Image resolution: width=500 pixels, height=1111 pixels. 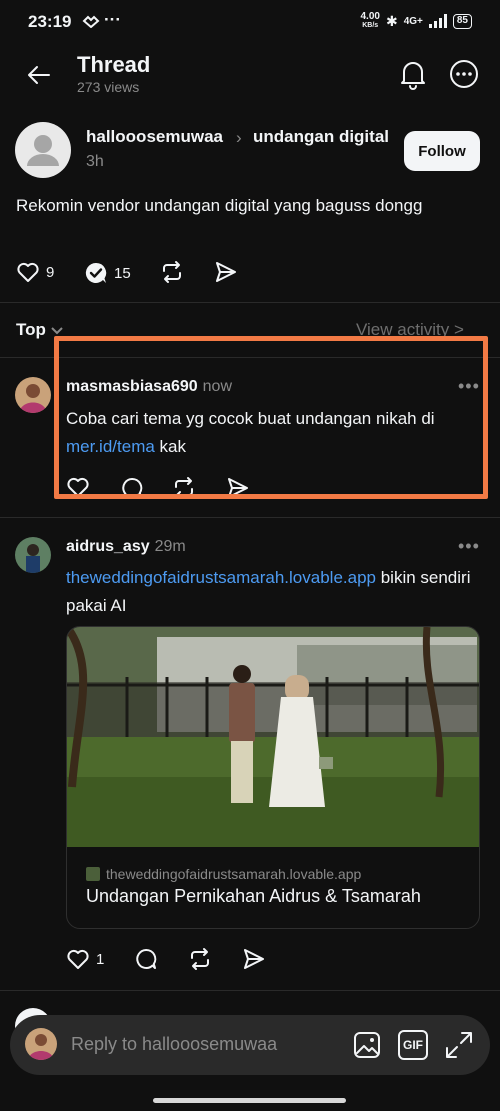 What do you see at coordinates (223, 874) in the screenshot?
I see `card-domain: theweddingofaidrustsamarah.lovable.app` at bounding box center [223, 874].